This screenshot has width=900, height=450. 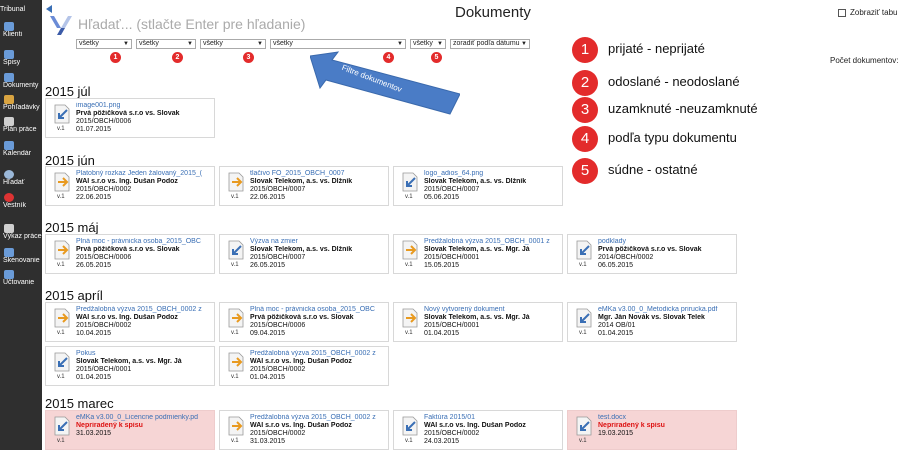 What do you see at coordinates (115, 57) in the screenshot?
I see `filter-marker-1: 1` at bounding box center [115, 57].